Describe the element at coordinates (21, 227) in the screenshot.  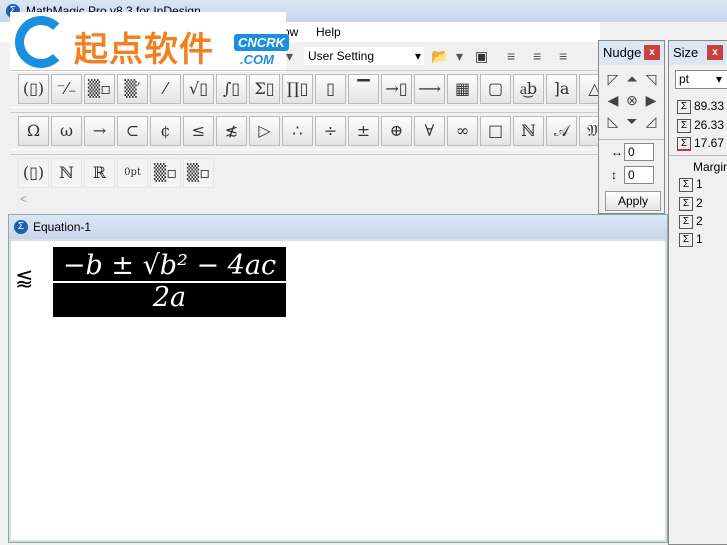
I see `sigma-icon: Σ` at that location.